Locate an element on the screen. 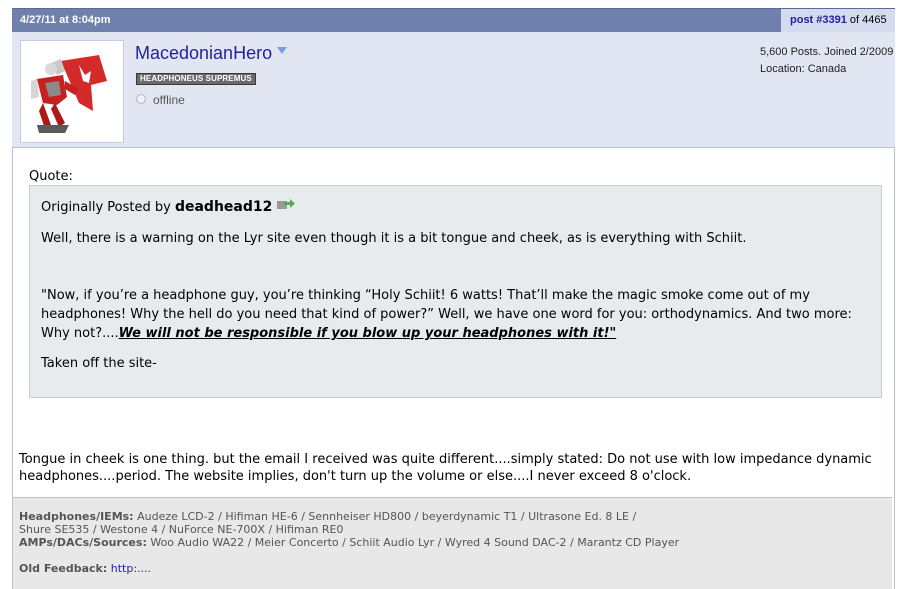 Image resolution: width=907 pixels, height=589 pixels. post-total: of 4465 is located at coordinates (866, 20).